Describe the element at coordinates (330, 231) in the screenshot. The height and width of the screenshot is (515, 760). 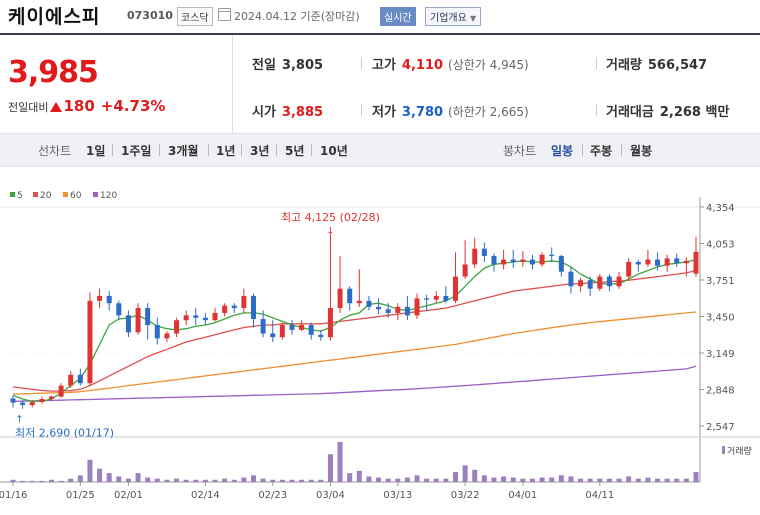
I see `down-arrow-icon: ↓` at that location.